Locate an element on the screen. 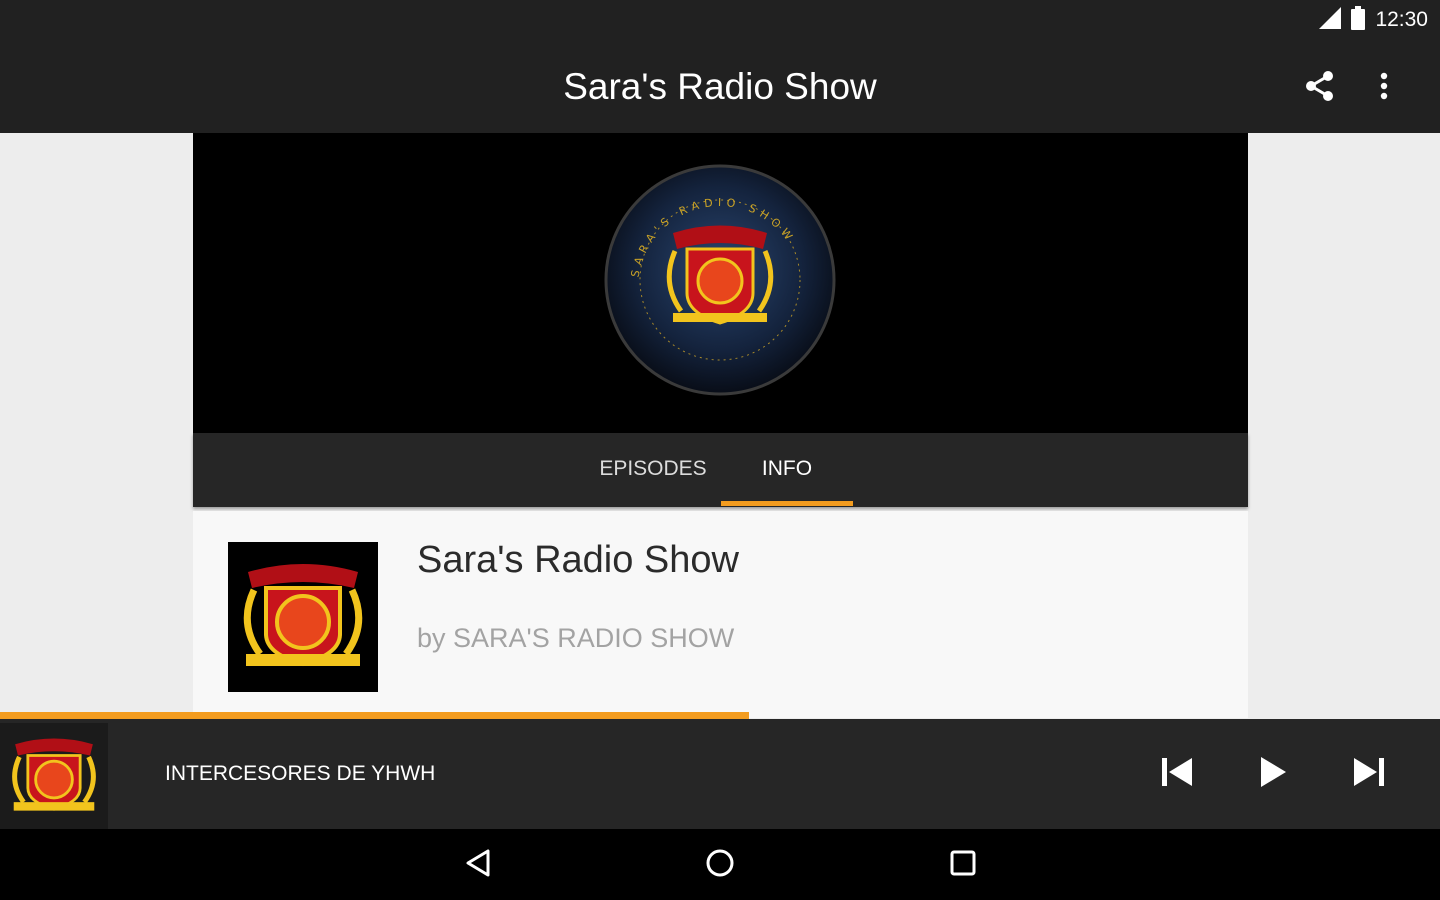 This screenshot has width=1440, height=900. more-vert-icon is located at coordinates (1384, 88).